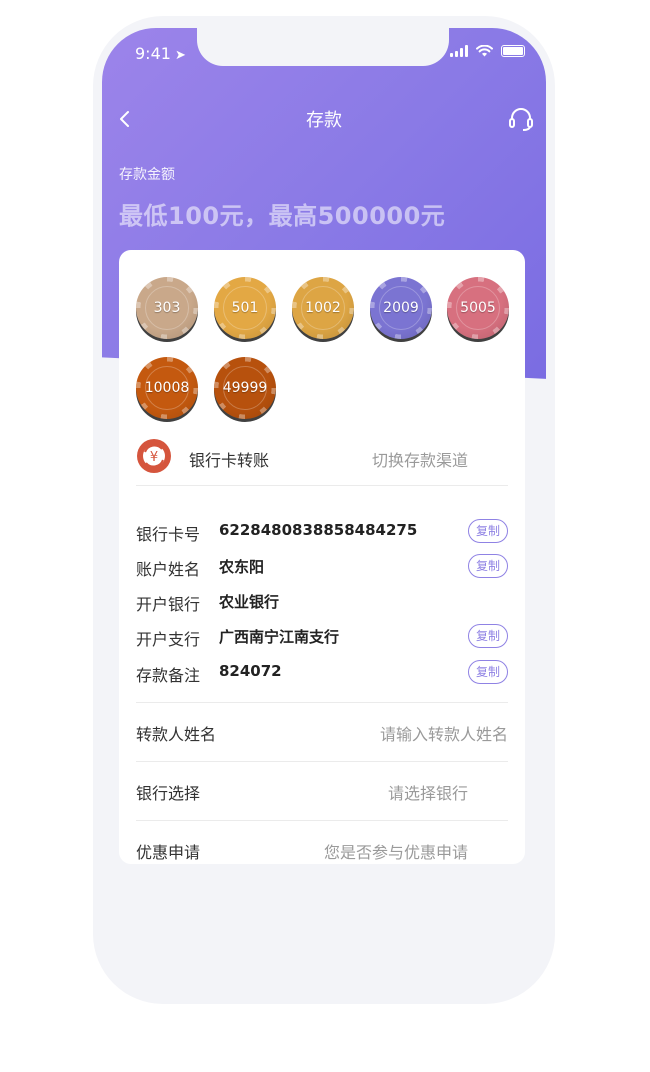 The width and height of the screenshot is (650, 1072). I want to click on customer-service-headset-icon, so click(521, 119).